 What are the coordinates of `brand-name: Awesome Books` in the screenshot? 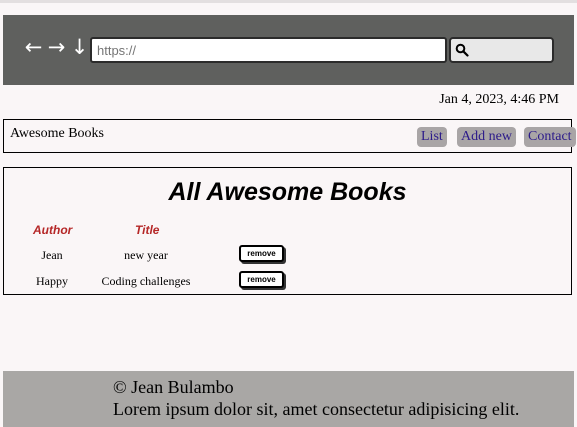 It's located at (57, 133).